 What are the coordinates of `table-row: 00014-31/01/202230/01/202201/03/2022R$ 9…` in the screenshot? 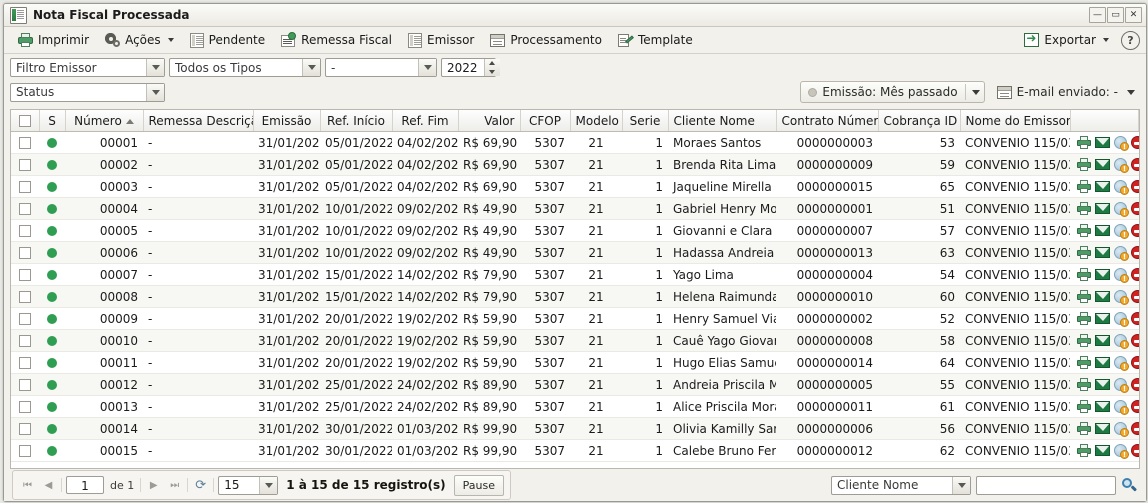 It's located at (575, 428).